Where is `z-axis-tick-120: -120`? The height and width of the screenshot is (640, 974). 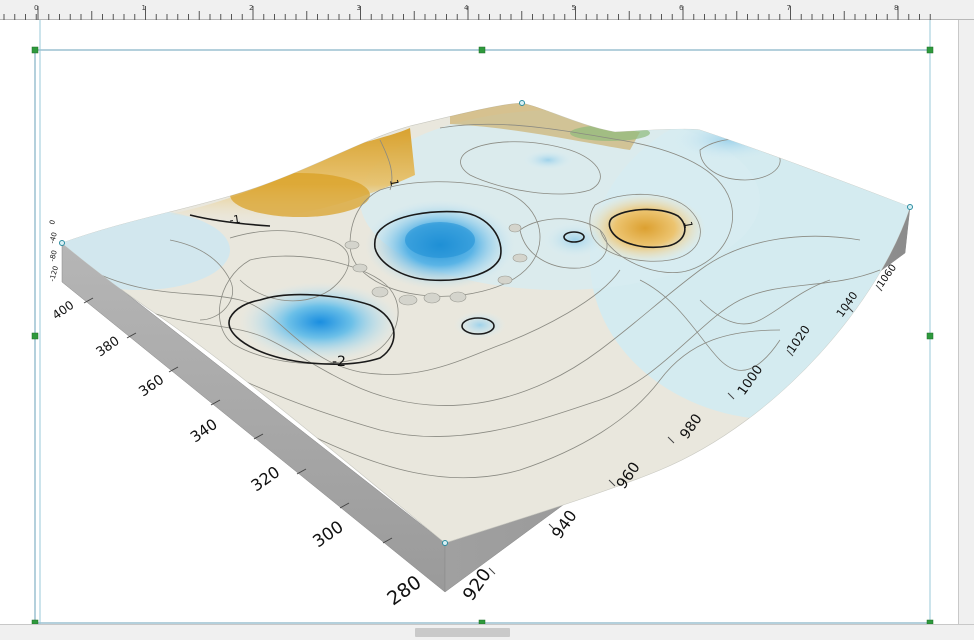 z-axis-tick-120: -120 is located at coordinates (54, 273).